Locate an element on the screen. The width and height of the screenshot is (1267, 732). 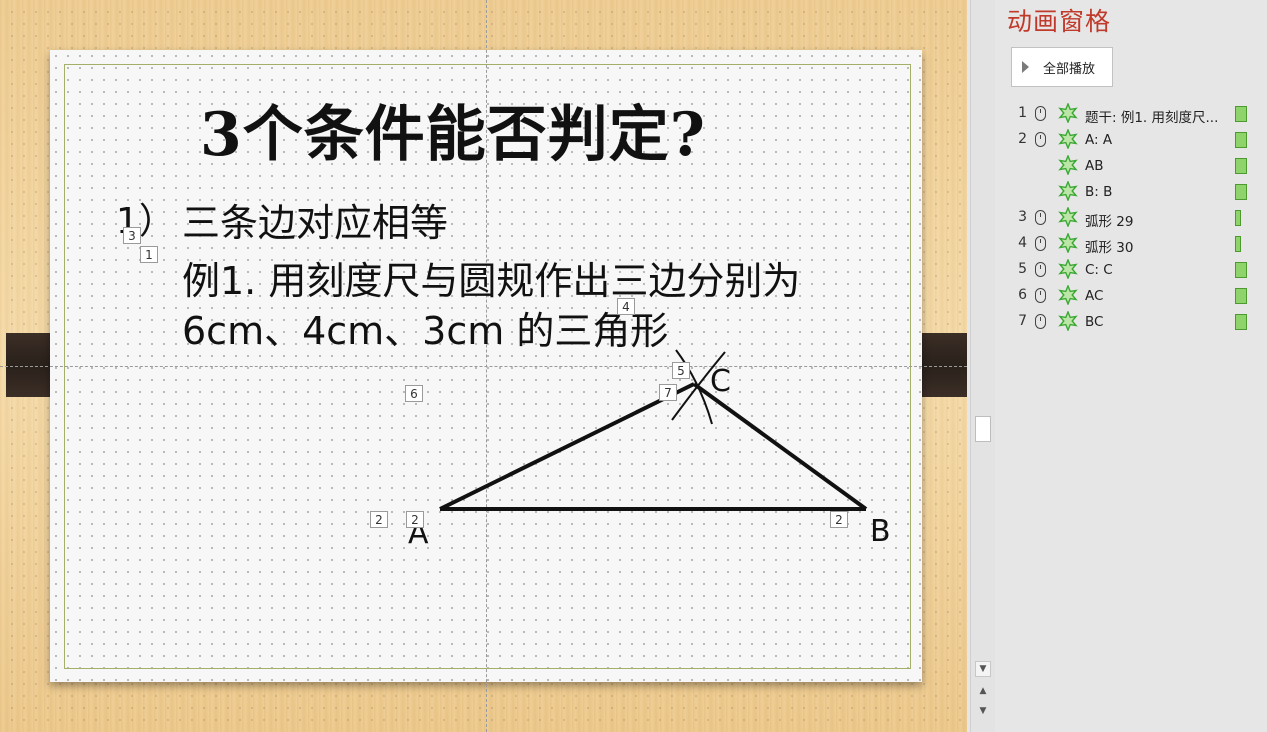
animation-label: 弧形 30 is located at coordinates (1109, 248).